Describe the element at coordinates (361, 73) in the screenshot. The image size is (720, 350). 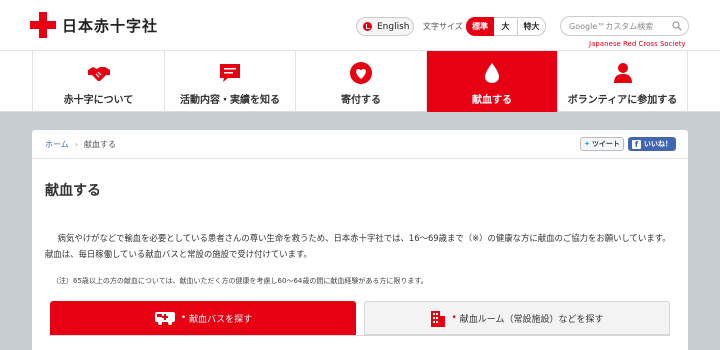
I see `heart-icon` at that location.